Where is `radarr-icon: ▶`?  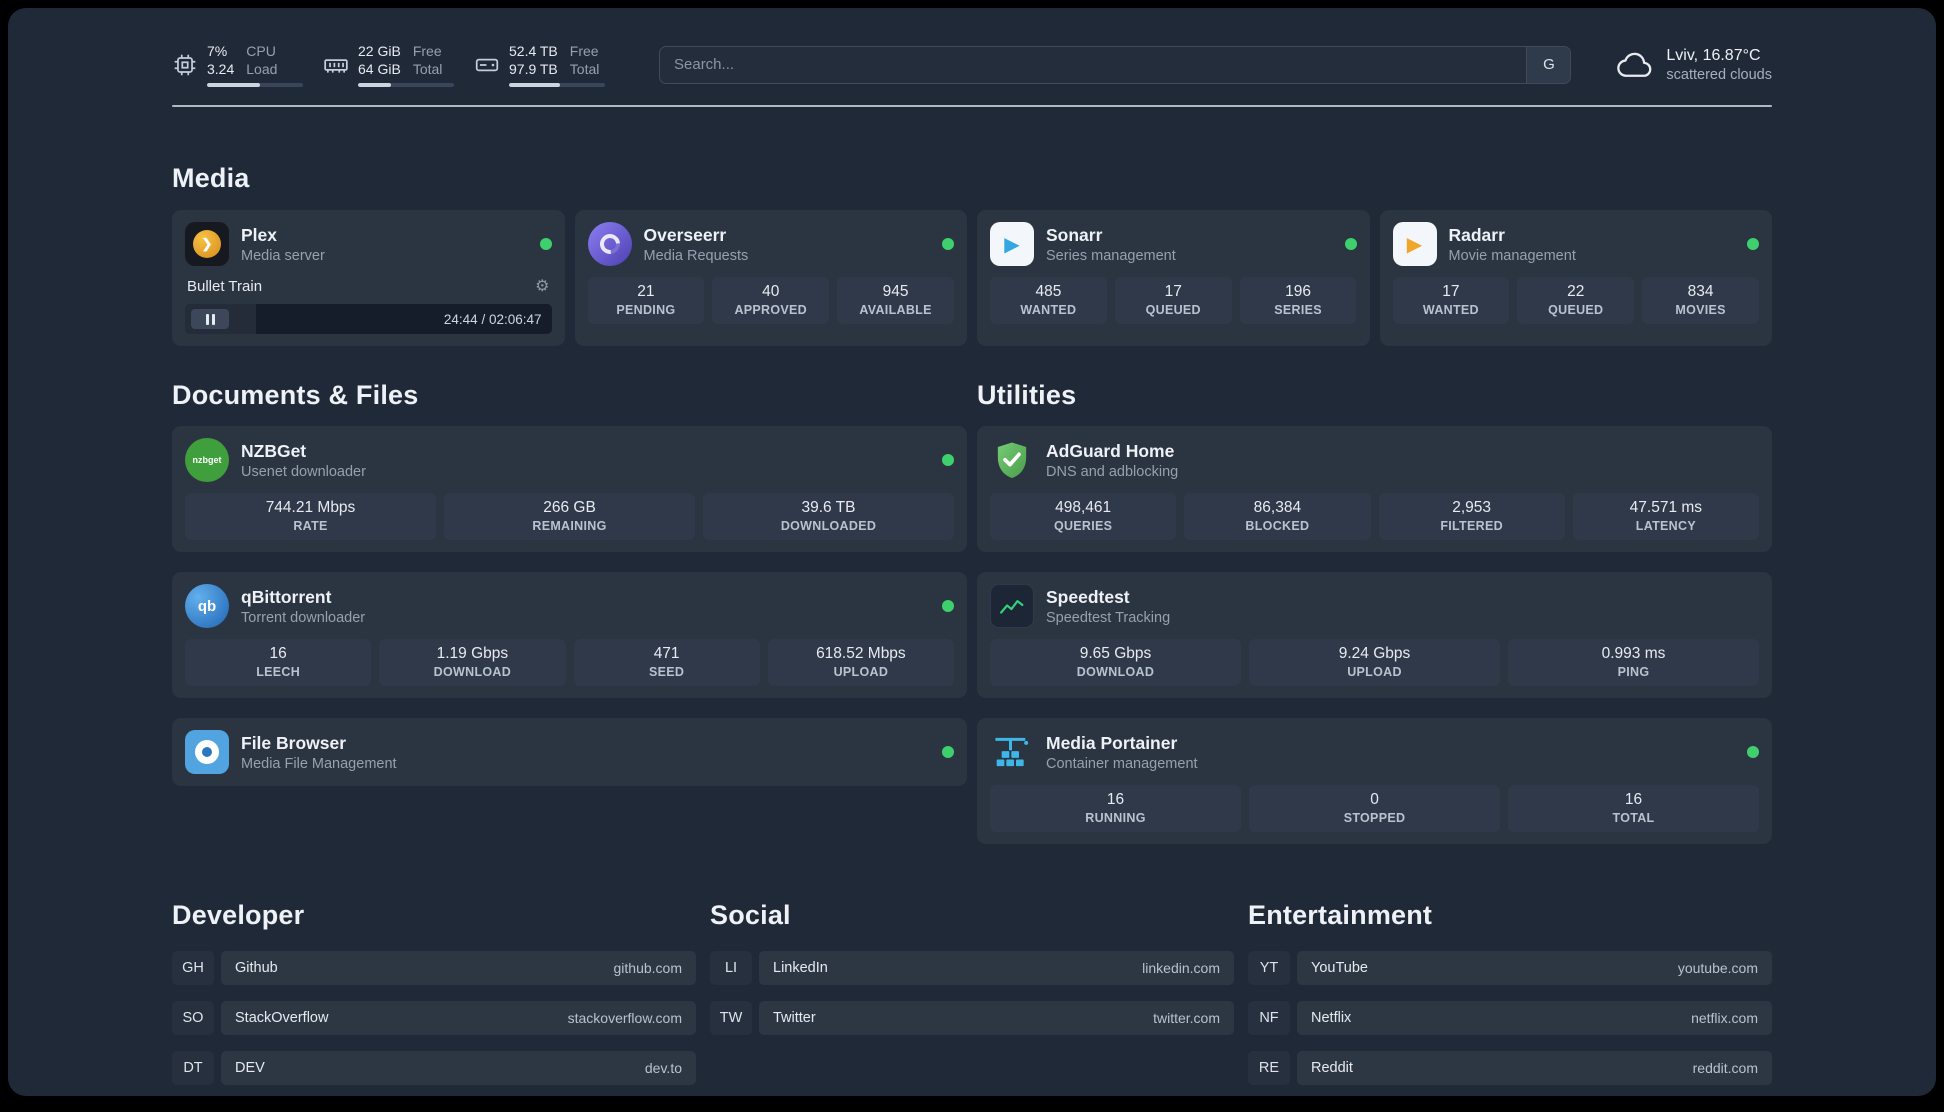
radarr-icon: ▶ is located at coordinates (1414, 244).